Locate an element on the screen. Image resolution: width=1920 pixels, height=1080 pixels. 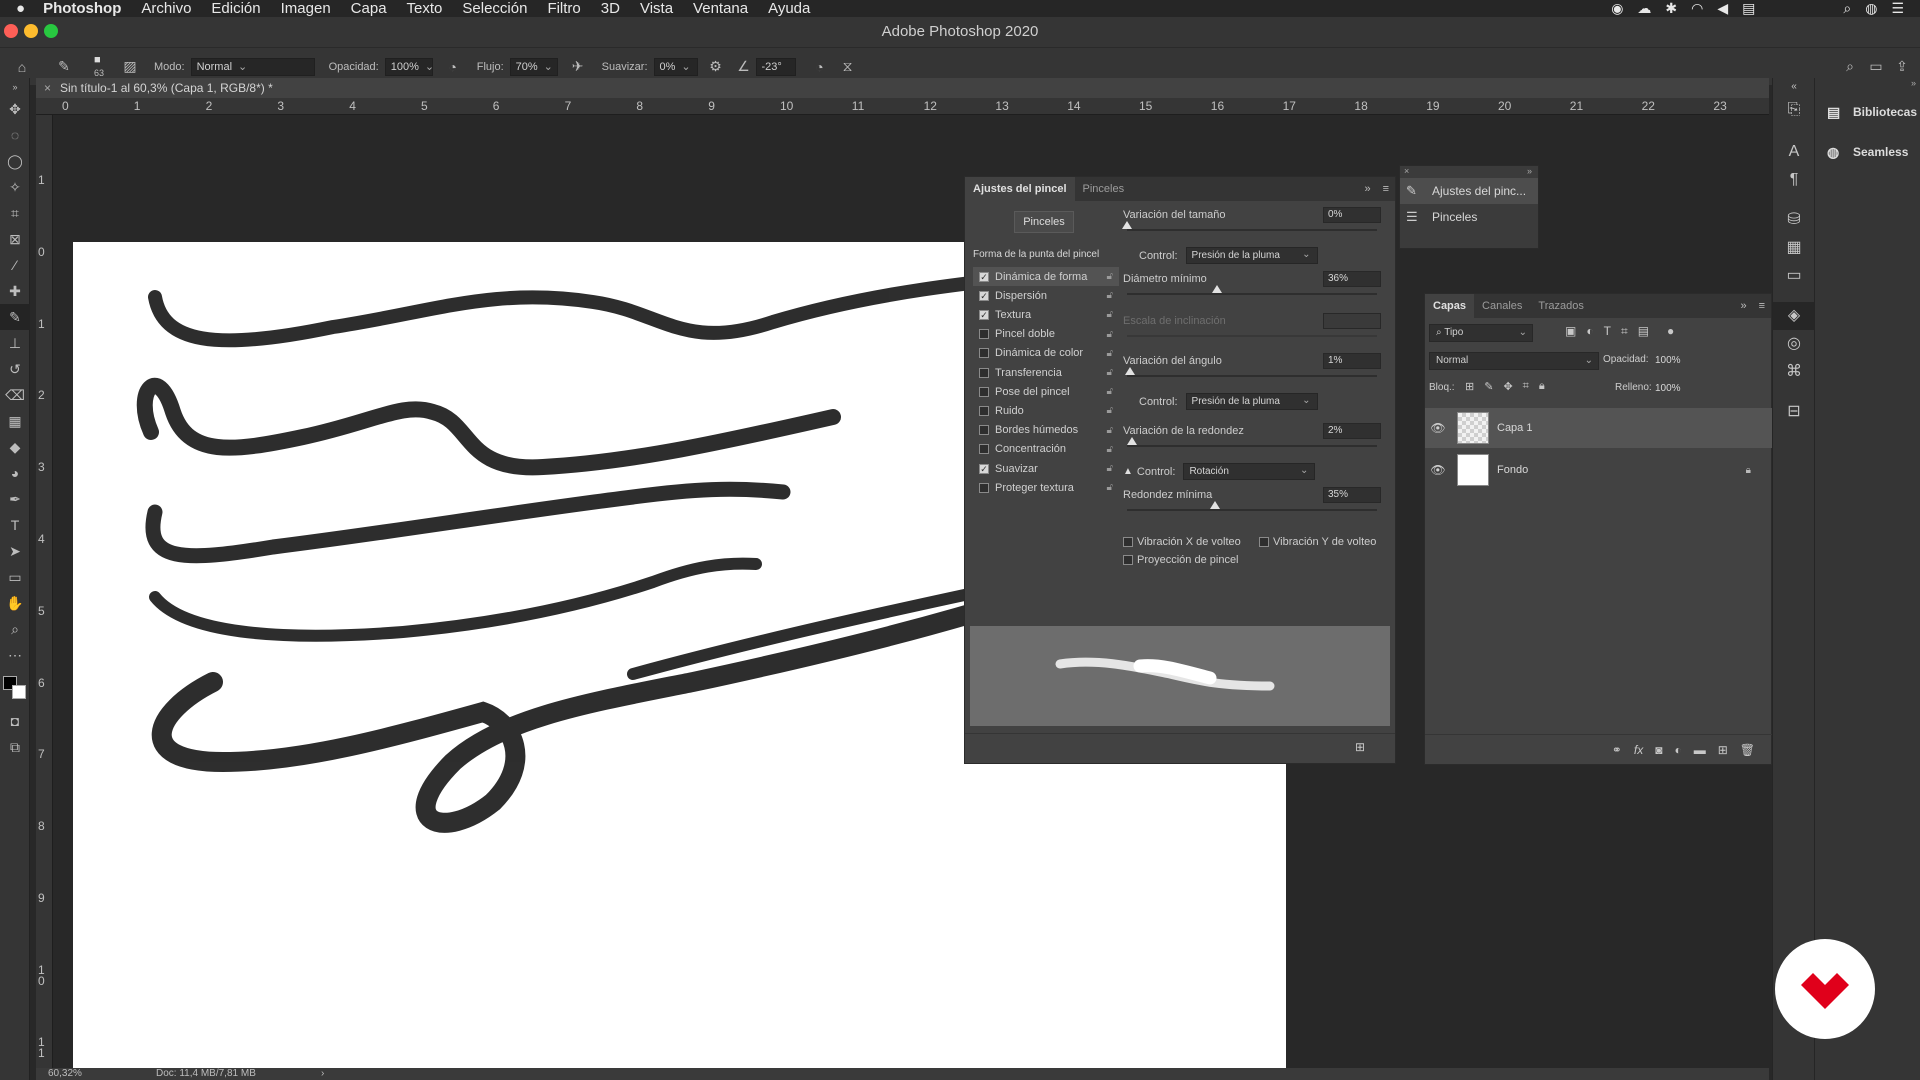
spotlight-search-icon: ⌕ is located at coordinates (1847, 8).